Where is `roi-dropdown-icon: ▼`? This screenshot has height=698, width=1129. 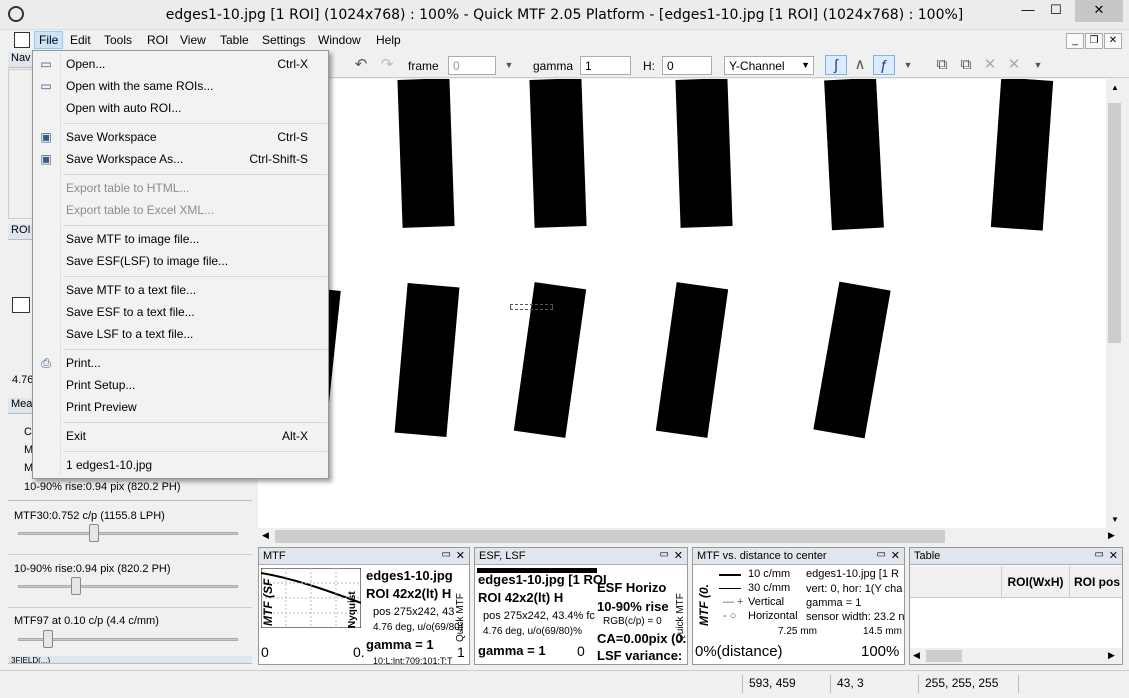
roi-dropdown-icon: ▼ is located at coordinates (1038, 65).